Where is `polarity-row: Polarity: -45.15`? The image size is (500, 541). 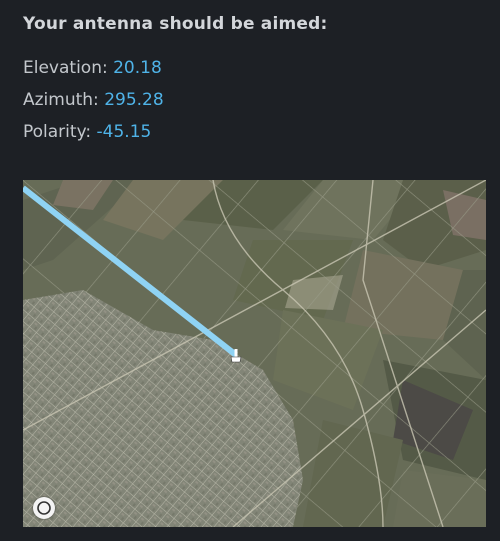
polarity-row: Polarity: -45.15 is located at coordinates (87, 132).